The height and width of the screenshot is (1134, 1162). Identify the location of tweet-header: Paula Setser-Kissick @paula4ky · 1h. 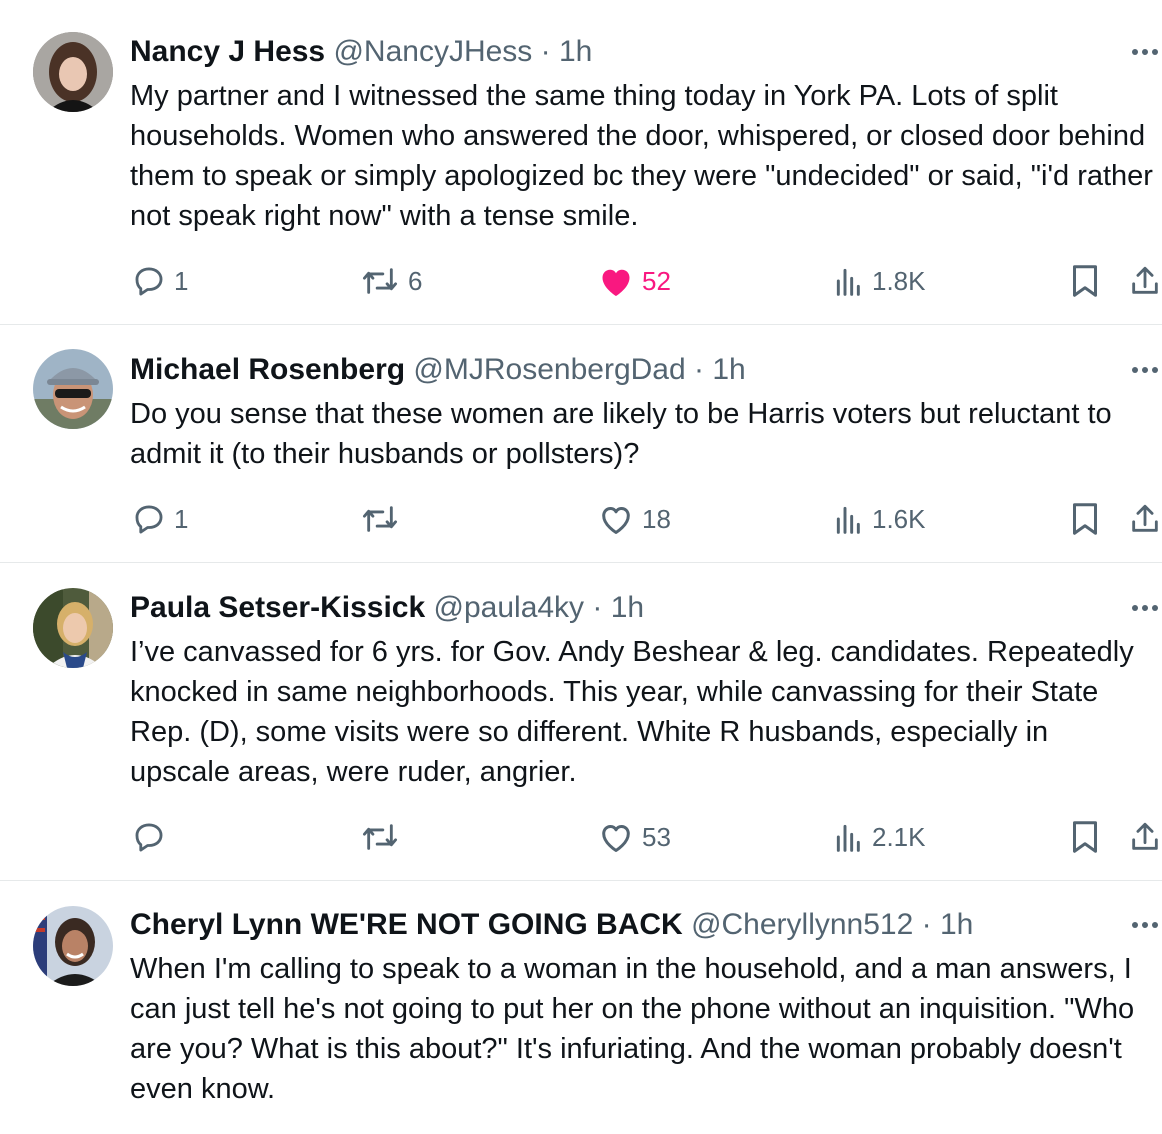
(387, 608).